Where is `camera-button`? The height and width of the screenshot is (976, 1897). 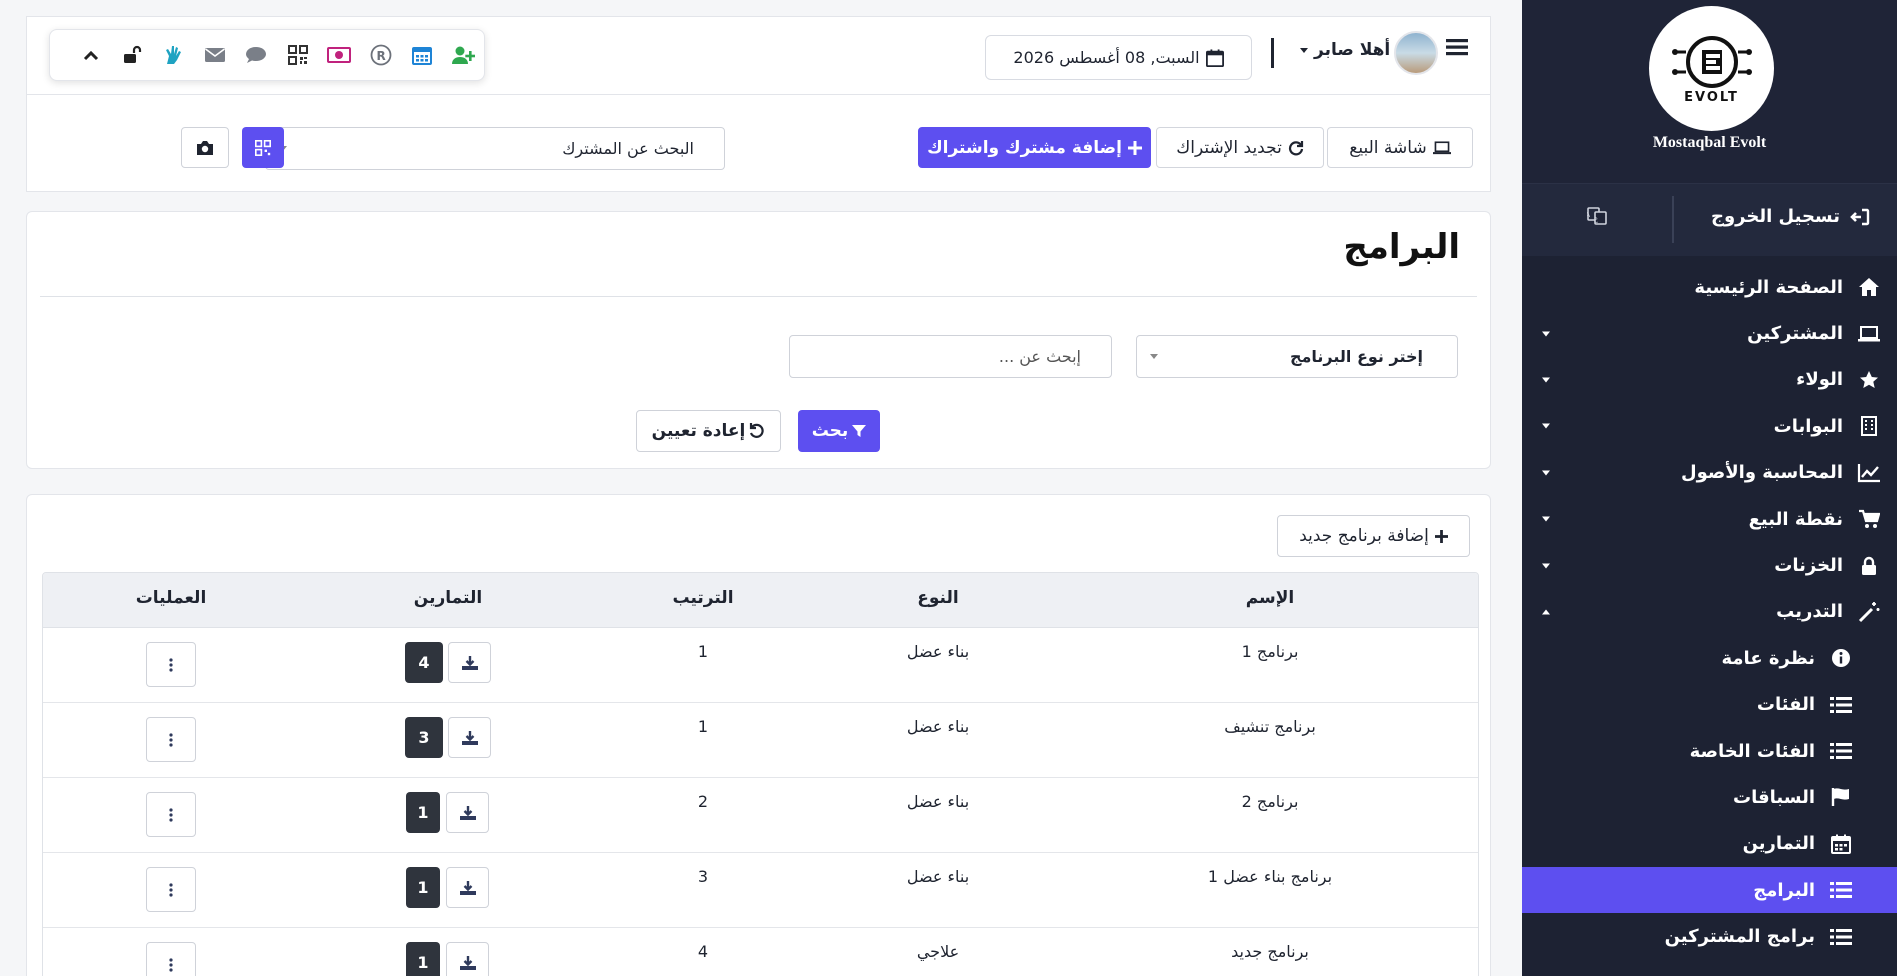 camera-button is located at coordinates (205, 147).